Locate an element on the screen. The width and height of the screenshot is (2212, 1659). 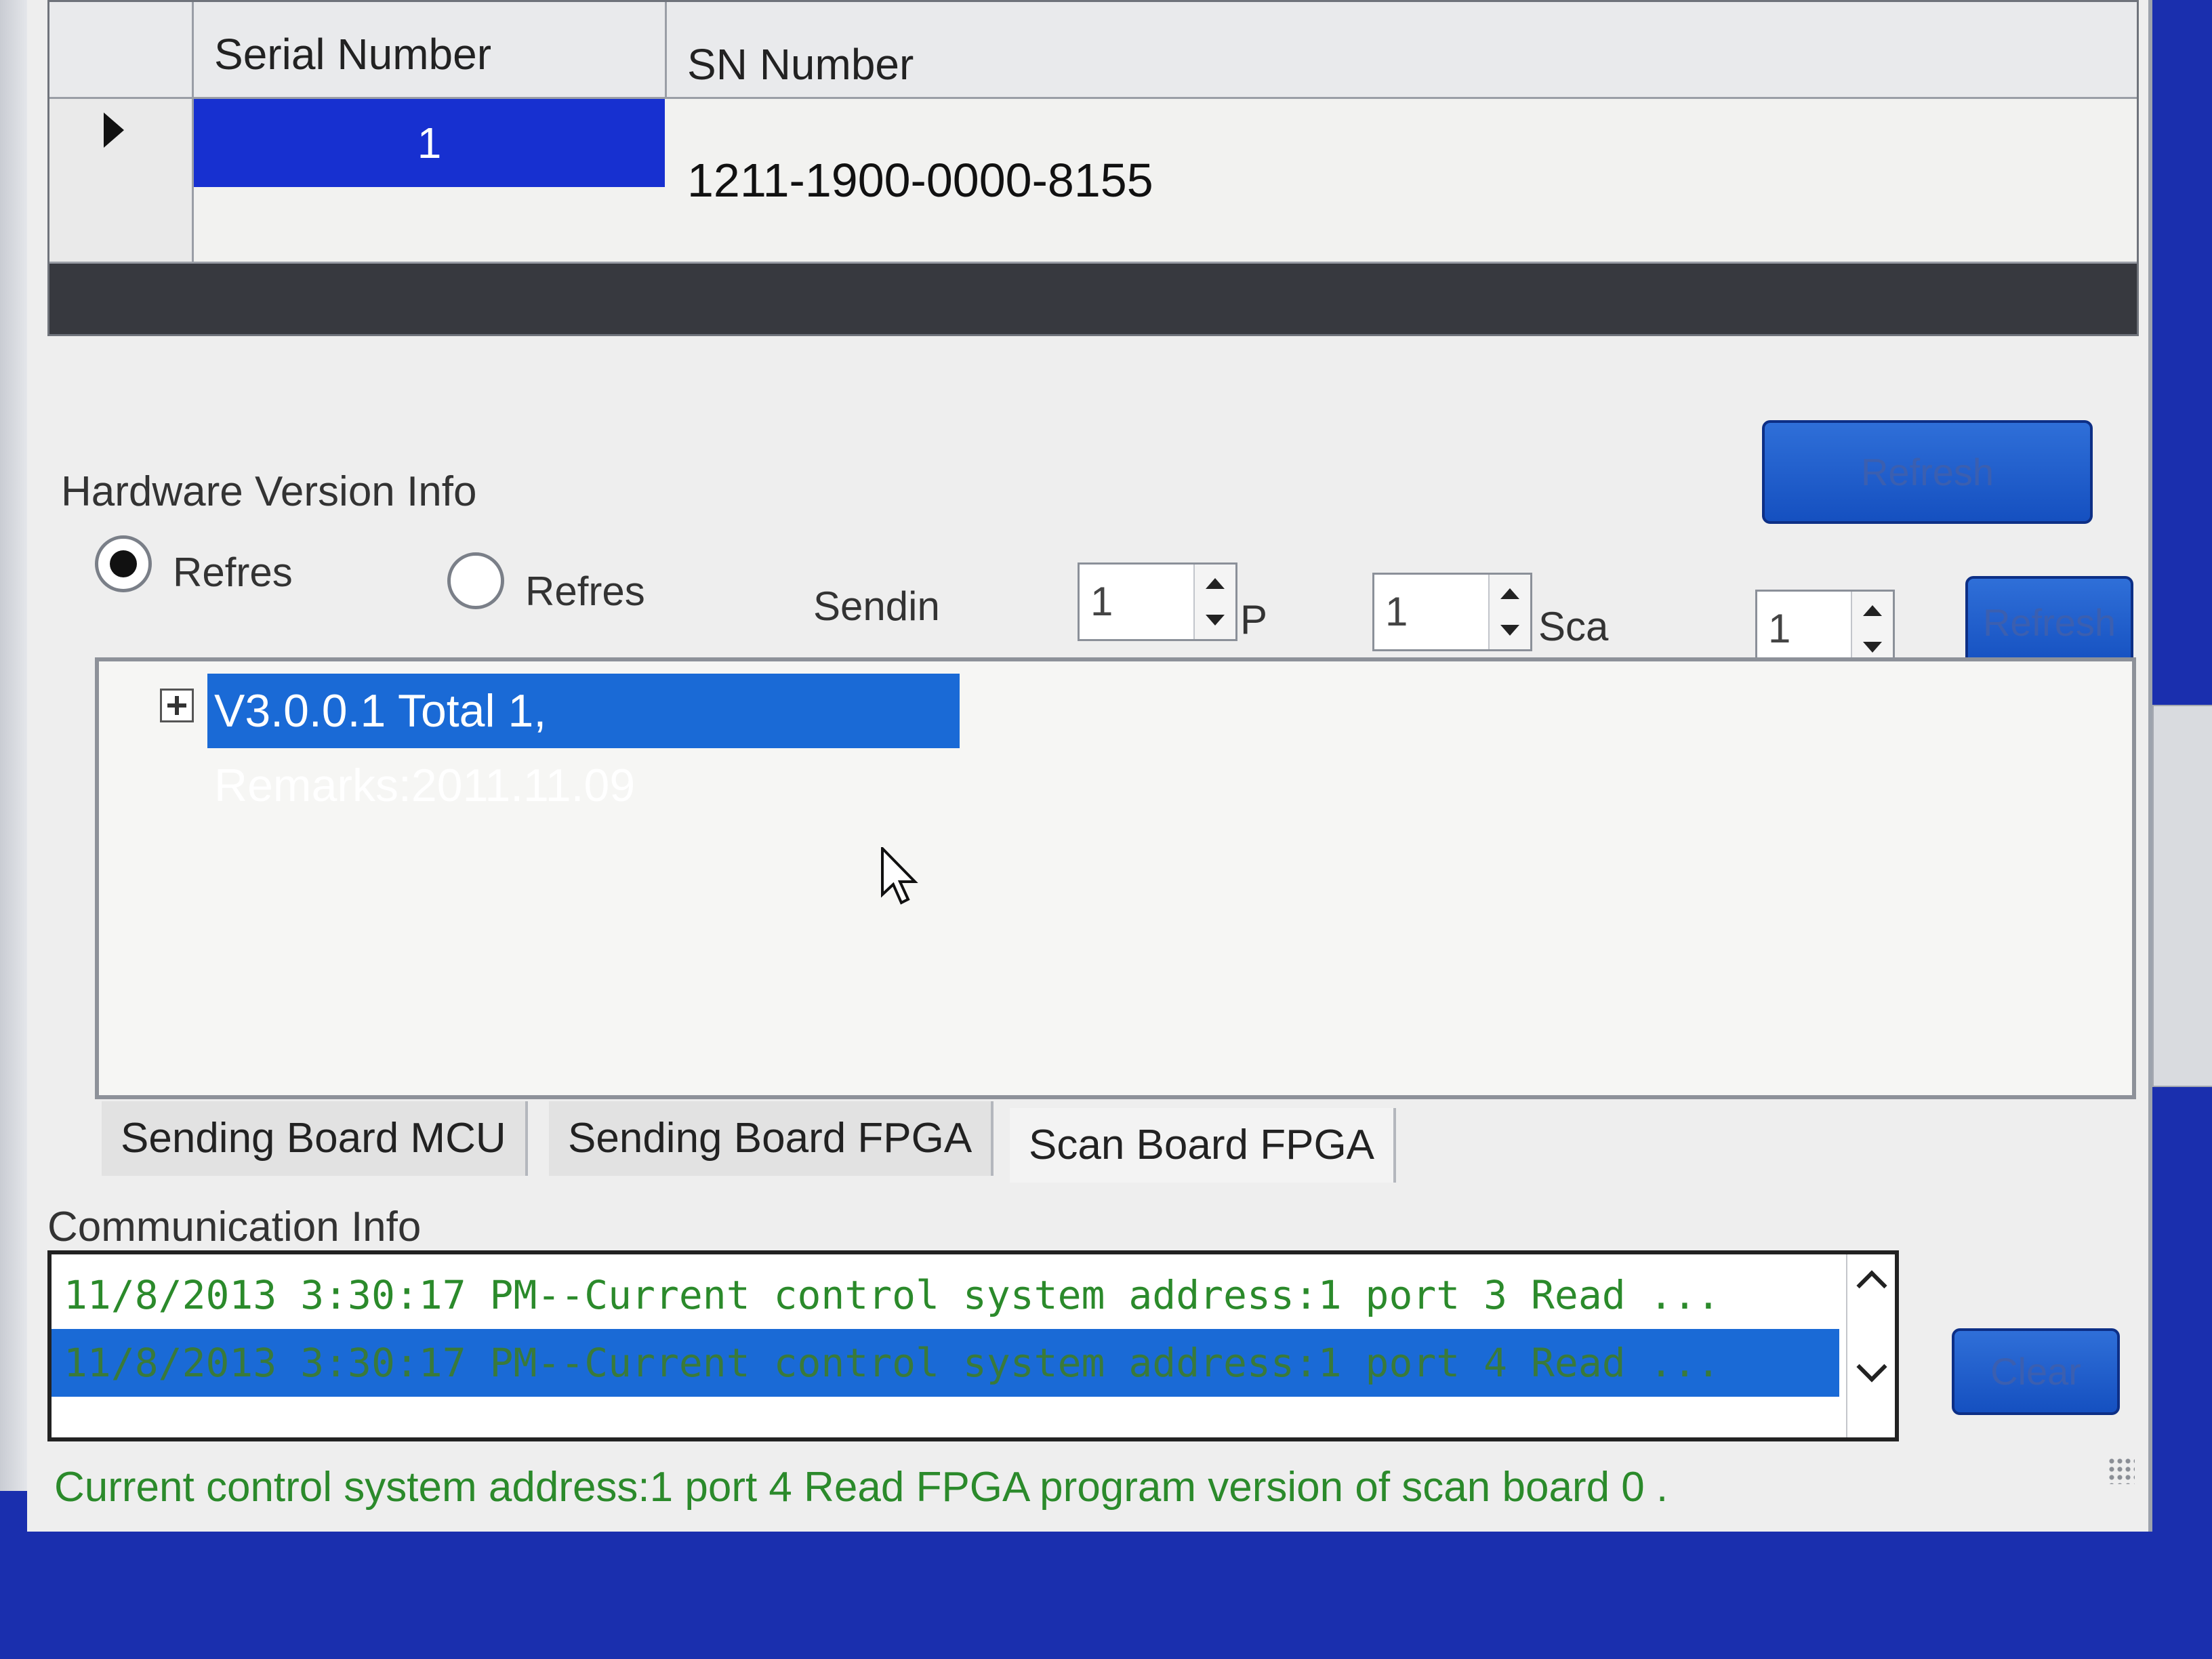
sn-grid-header: Serial Number SN Number is located at coordinates (1093, 50).